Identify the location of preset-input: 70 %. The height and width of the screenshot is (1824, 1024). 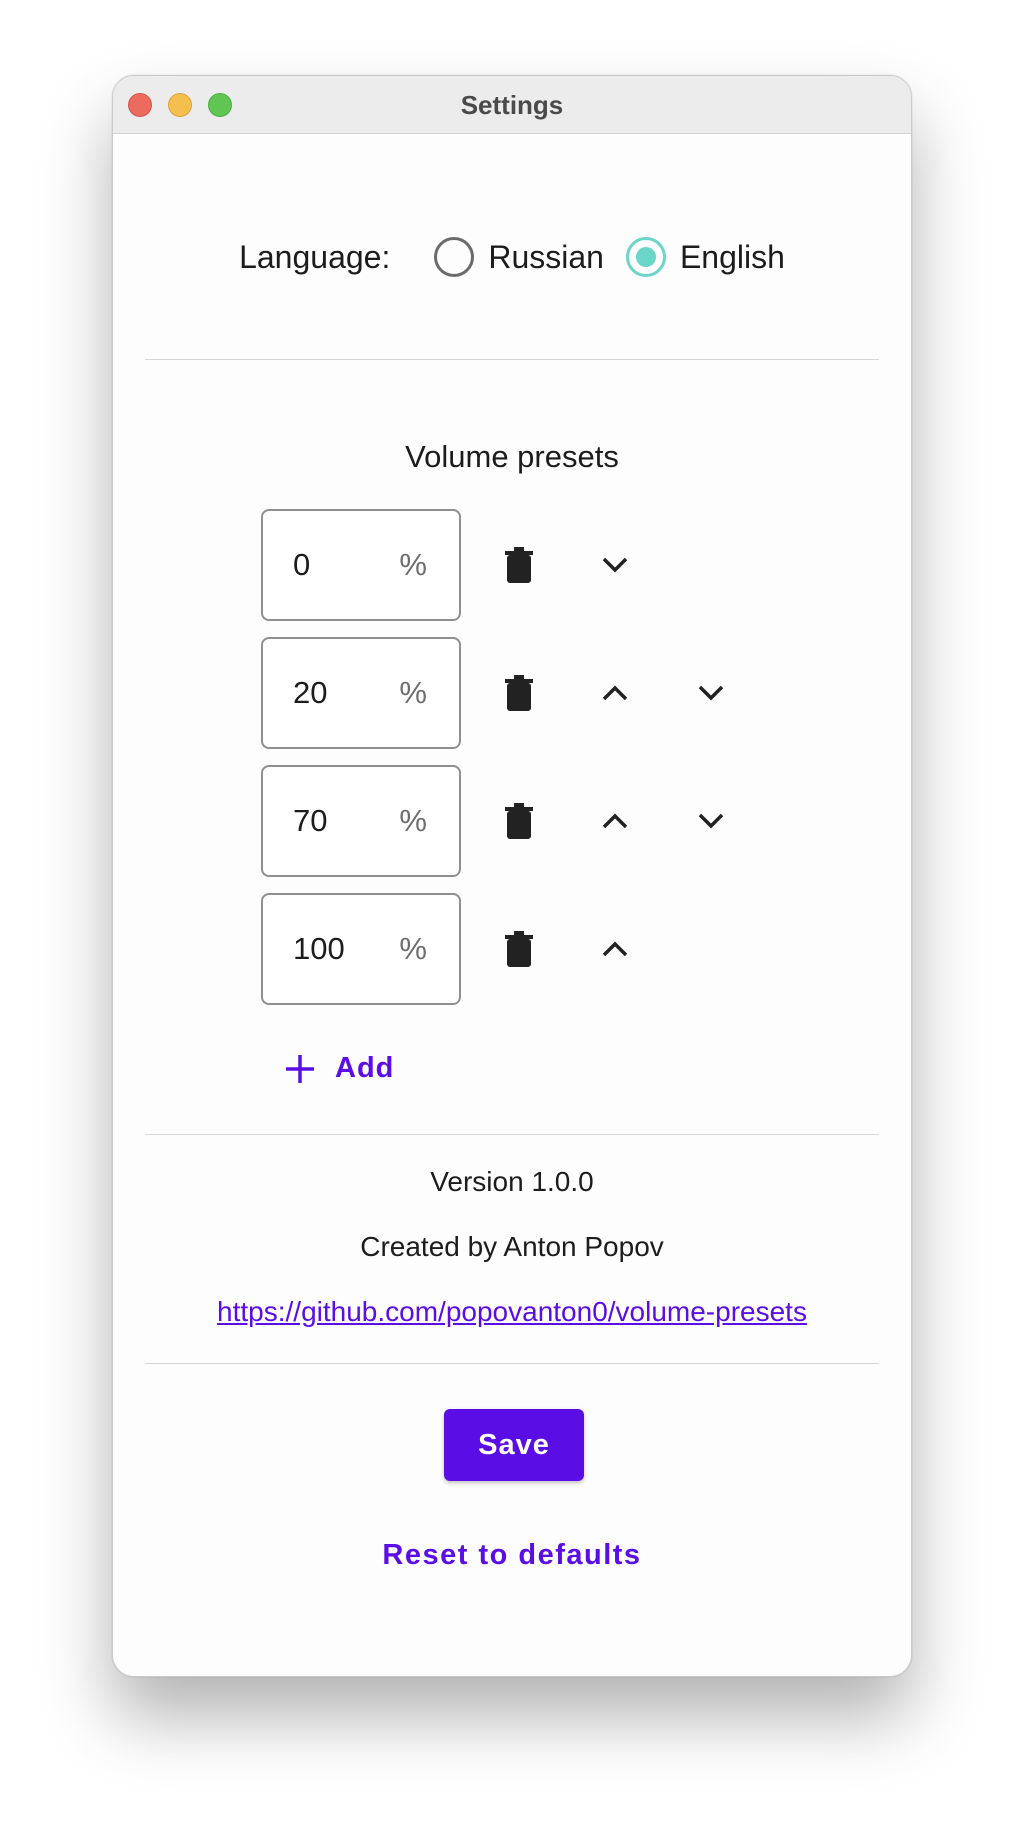
(361, 821).